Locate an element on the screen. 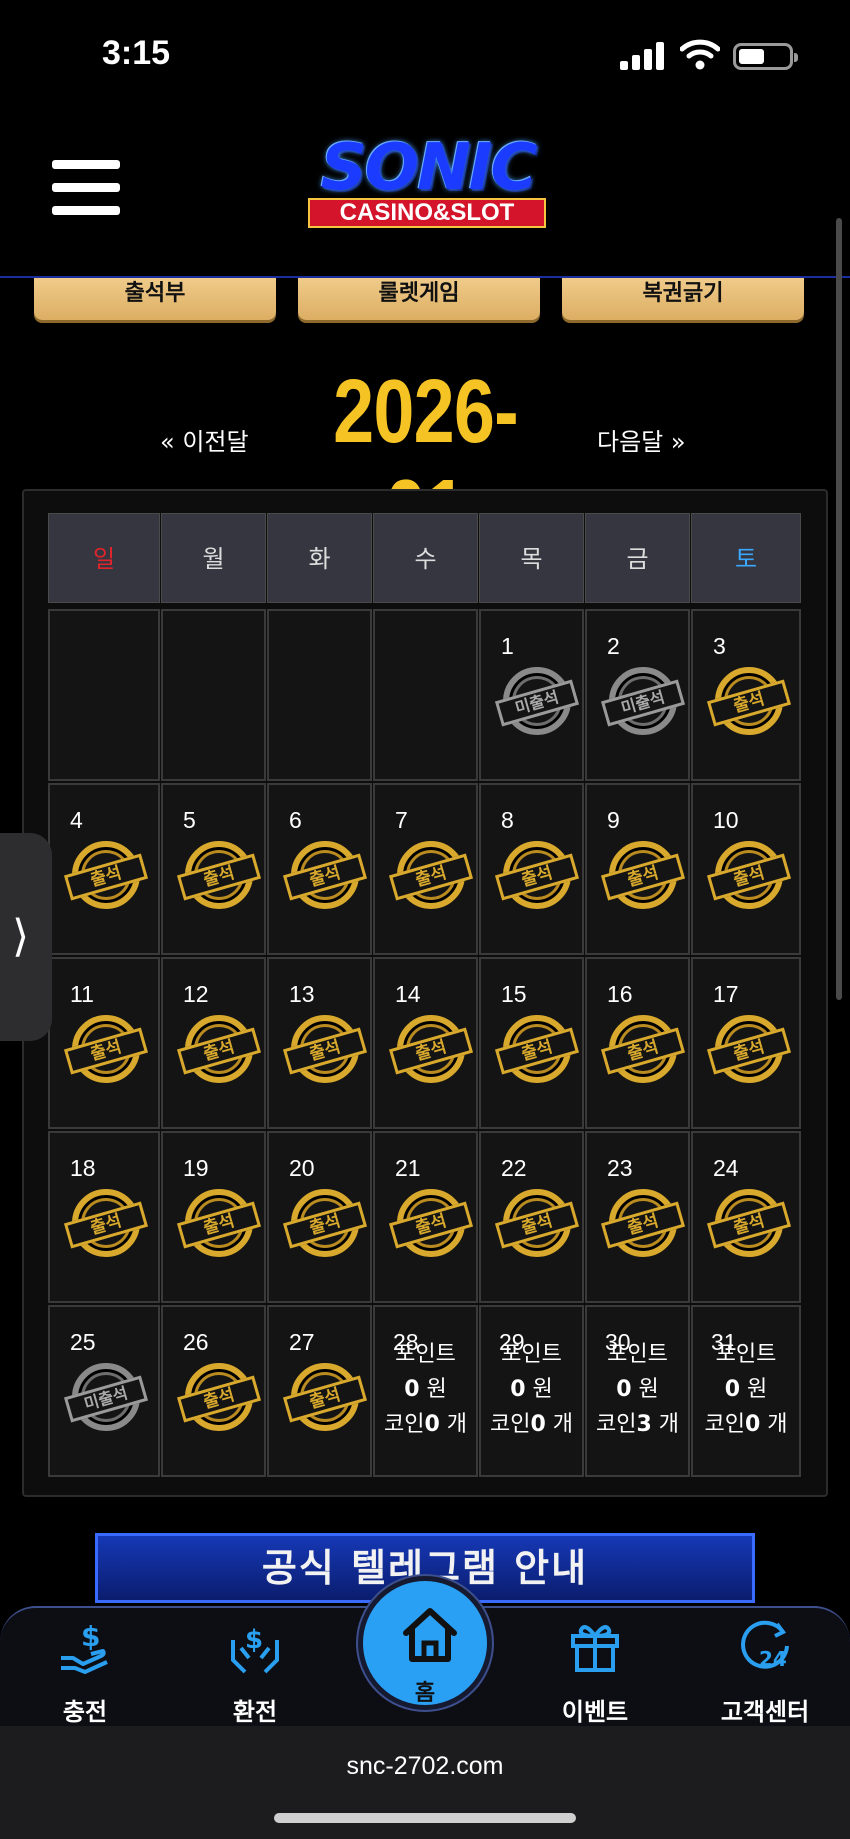 The image size is (850, 1839). calendar-day-cell: 13 출석 is located at coordinates (319, 1043).